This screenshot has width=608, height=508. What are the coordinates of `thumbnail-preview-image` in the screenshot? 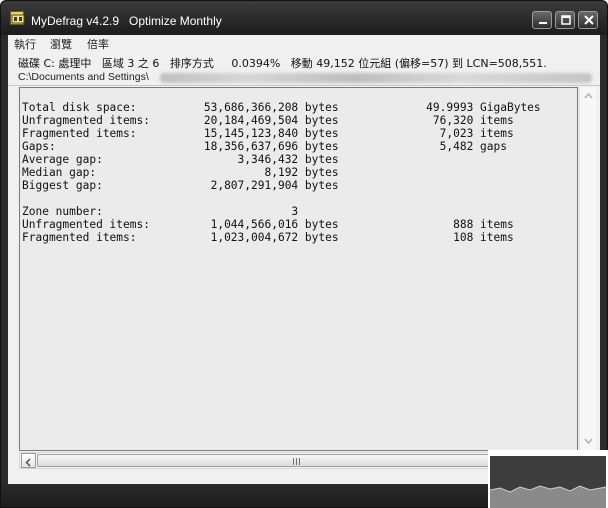 It's located at (548, 482).